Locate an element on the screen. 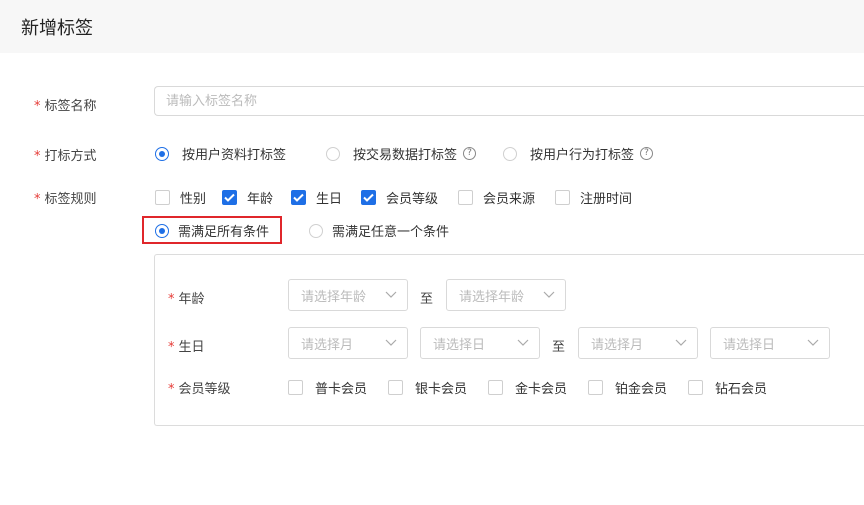 The image size is (864, 505). level-condition-label: * 会员等级 is located at coordinates (199, 387).